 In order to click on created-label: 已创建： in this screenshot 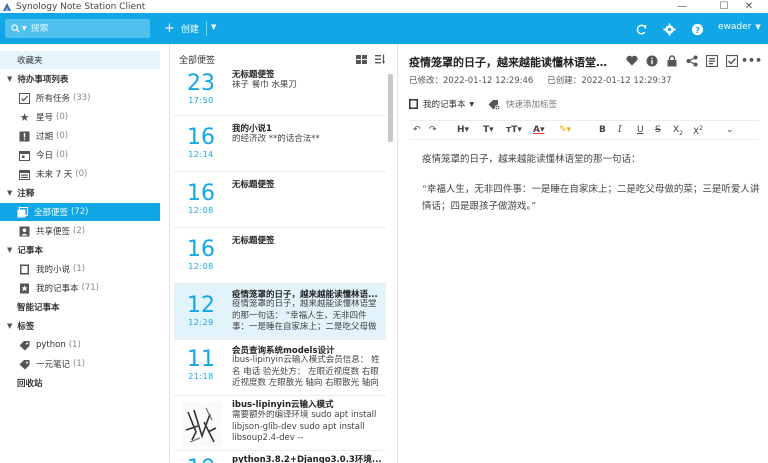, I will do `click(564, 81)`.